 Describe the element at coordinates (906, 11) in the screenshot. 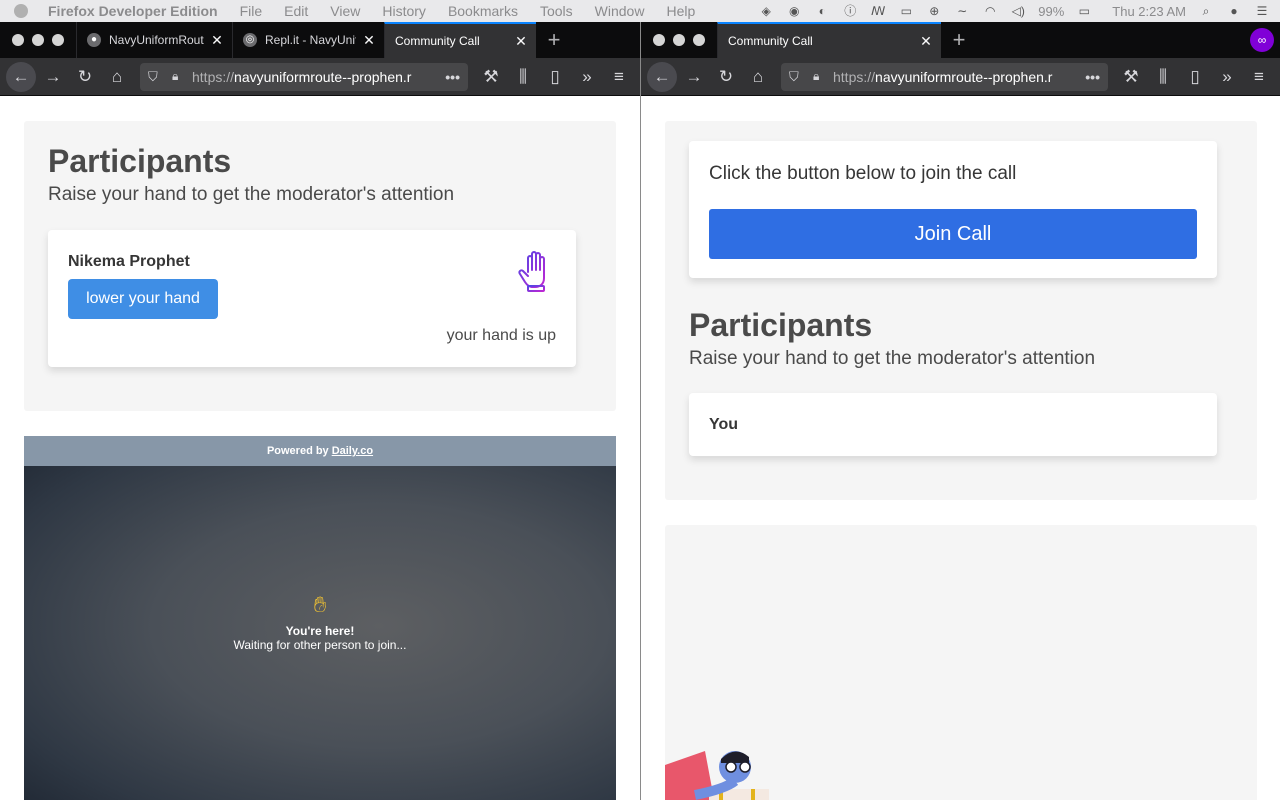

I see `folder-icon: ▭` at that location.